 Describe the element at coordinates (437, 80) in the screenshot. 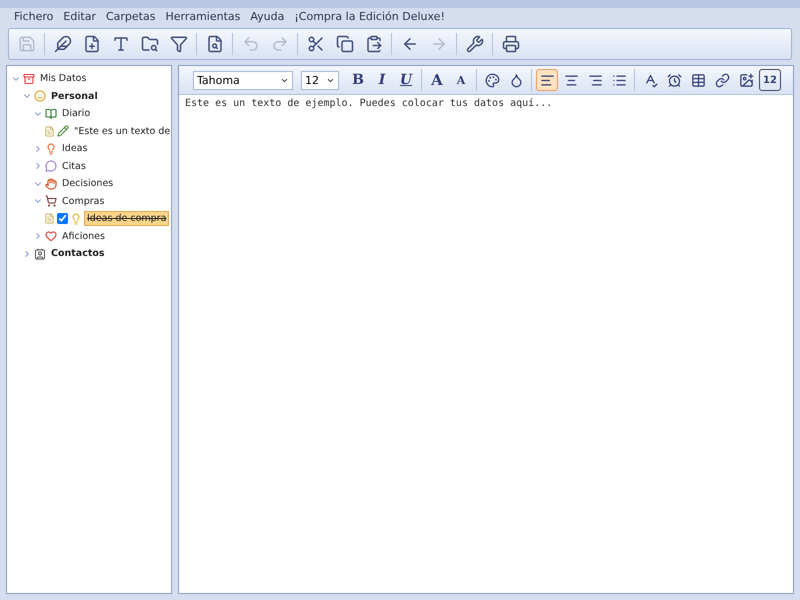

I see `grow-font-button: A` at that location.